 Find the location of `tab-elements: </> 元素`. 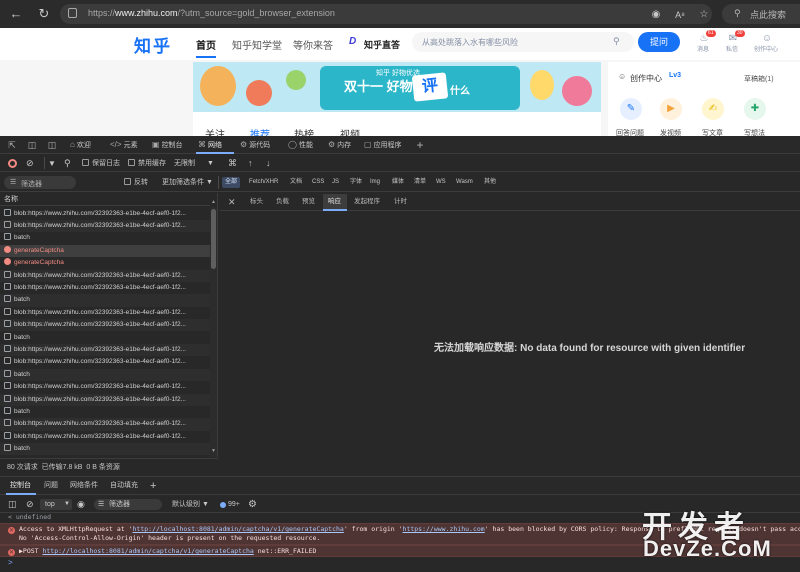

tab-elements: </> 元素 is located at coordinates (124, 145).